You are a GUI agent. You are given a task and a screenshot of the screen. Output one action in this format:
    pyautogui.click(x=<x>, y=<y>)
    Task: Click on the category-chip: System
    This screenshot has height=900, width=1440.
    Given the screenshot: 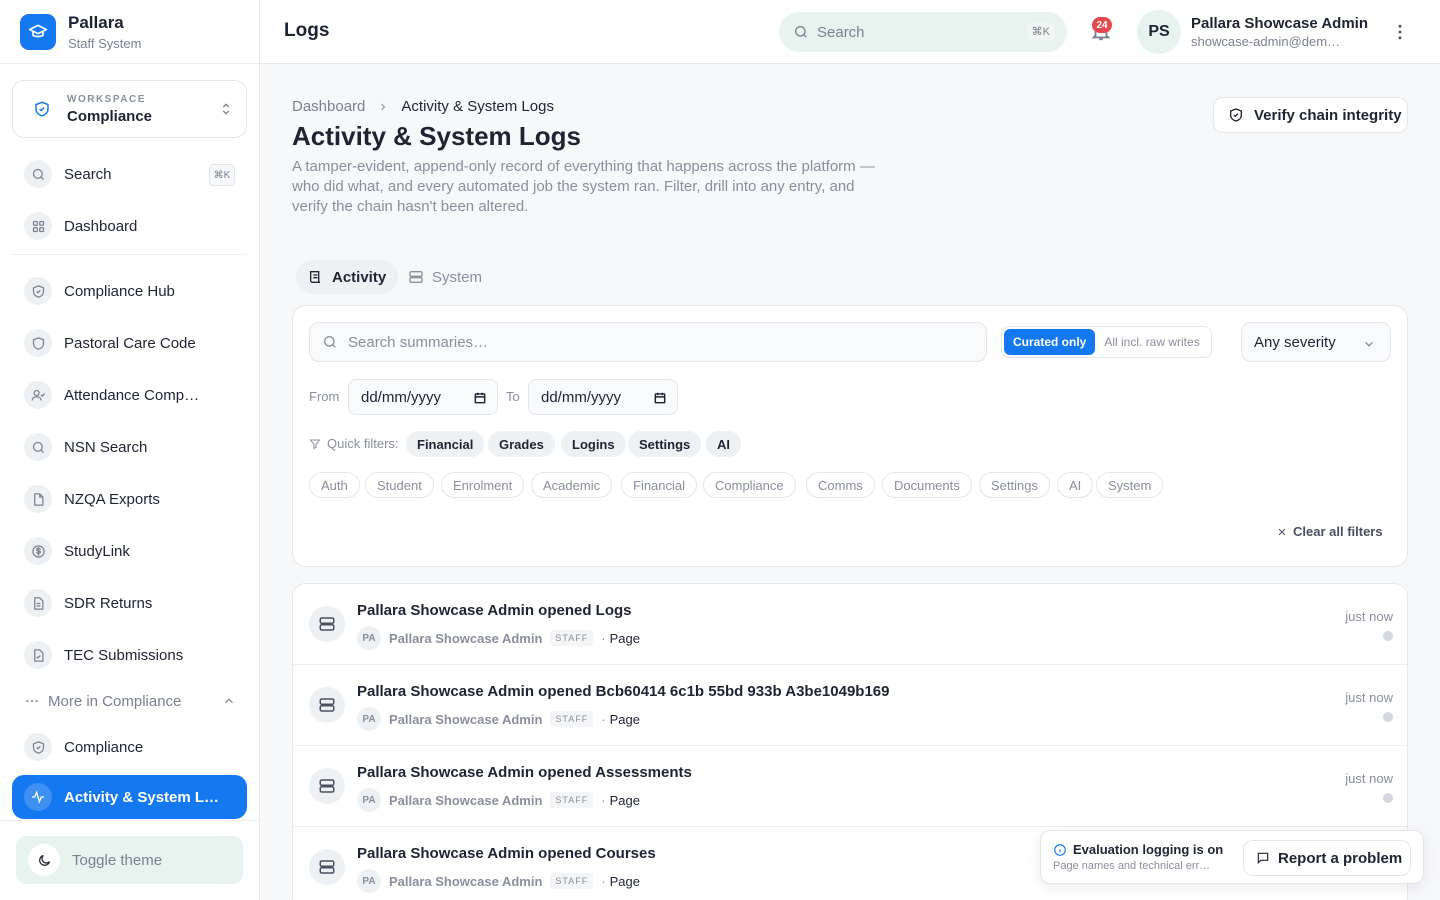 What is the action you would take?
    pyautogui.click(x=1130, y=485)
    